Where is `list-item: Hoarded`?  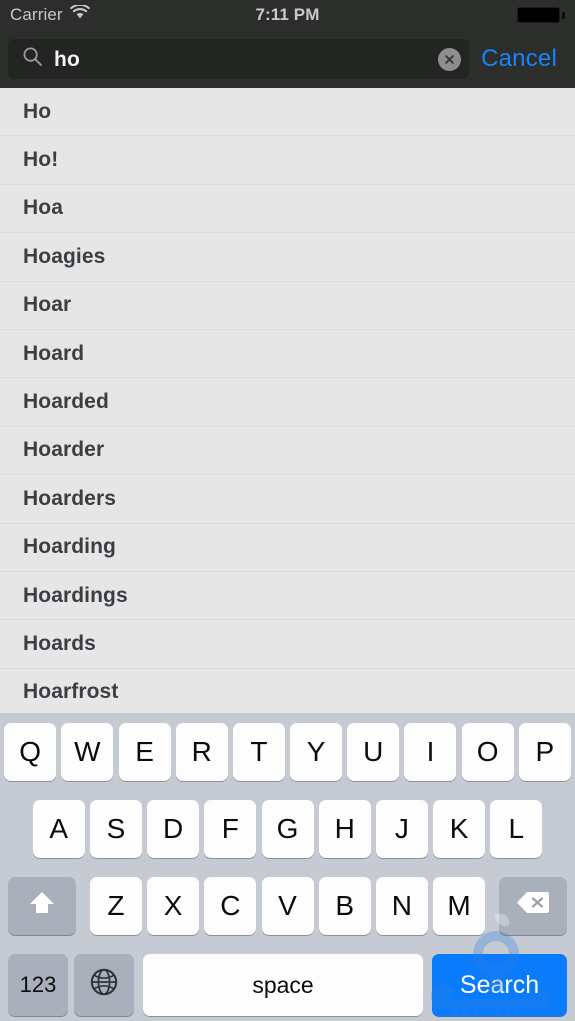
list-item: Hoarded is located at coordinates (287, 402).